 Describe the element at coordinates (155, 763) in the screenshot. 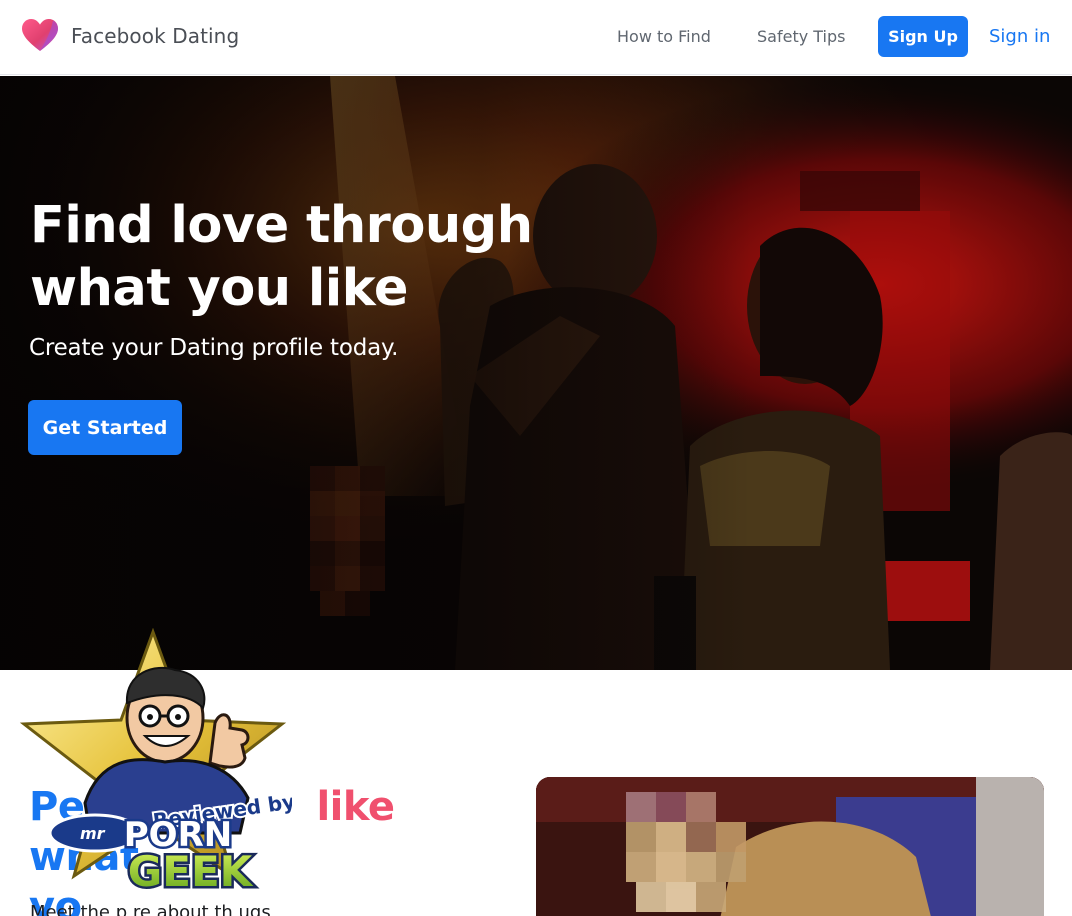

I see `review-badge: Reviewed by mr PORN GEEK` at that location.